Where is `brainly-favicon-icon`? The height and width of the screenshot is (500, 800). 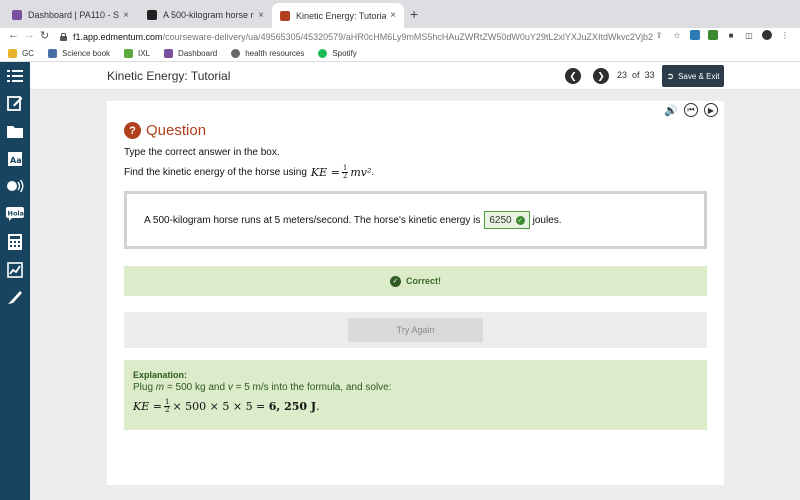 brainly-favicon-icon is located at coordinates (152, 15).